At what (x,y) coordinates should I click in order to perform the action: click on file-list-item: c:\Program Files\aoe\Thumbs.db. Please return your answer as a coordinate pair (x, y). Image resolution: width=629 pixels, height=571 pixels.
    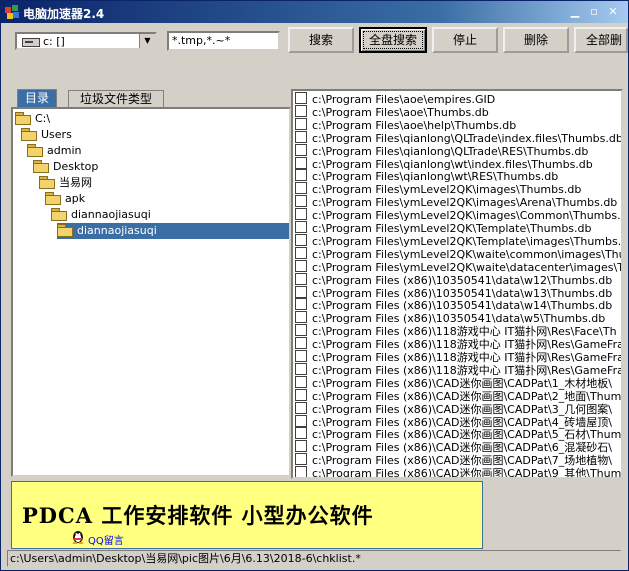
    Looking at the image, I should click on (392, 111).